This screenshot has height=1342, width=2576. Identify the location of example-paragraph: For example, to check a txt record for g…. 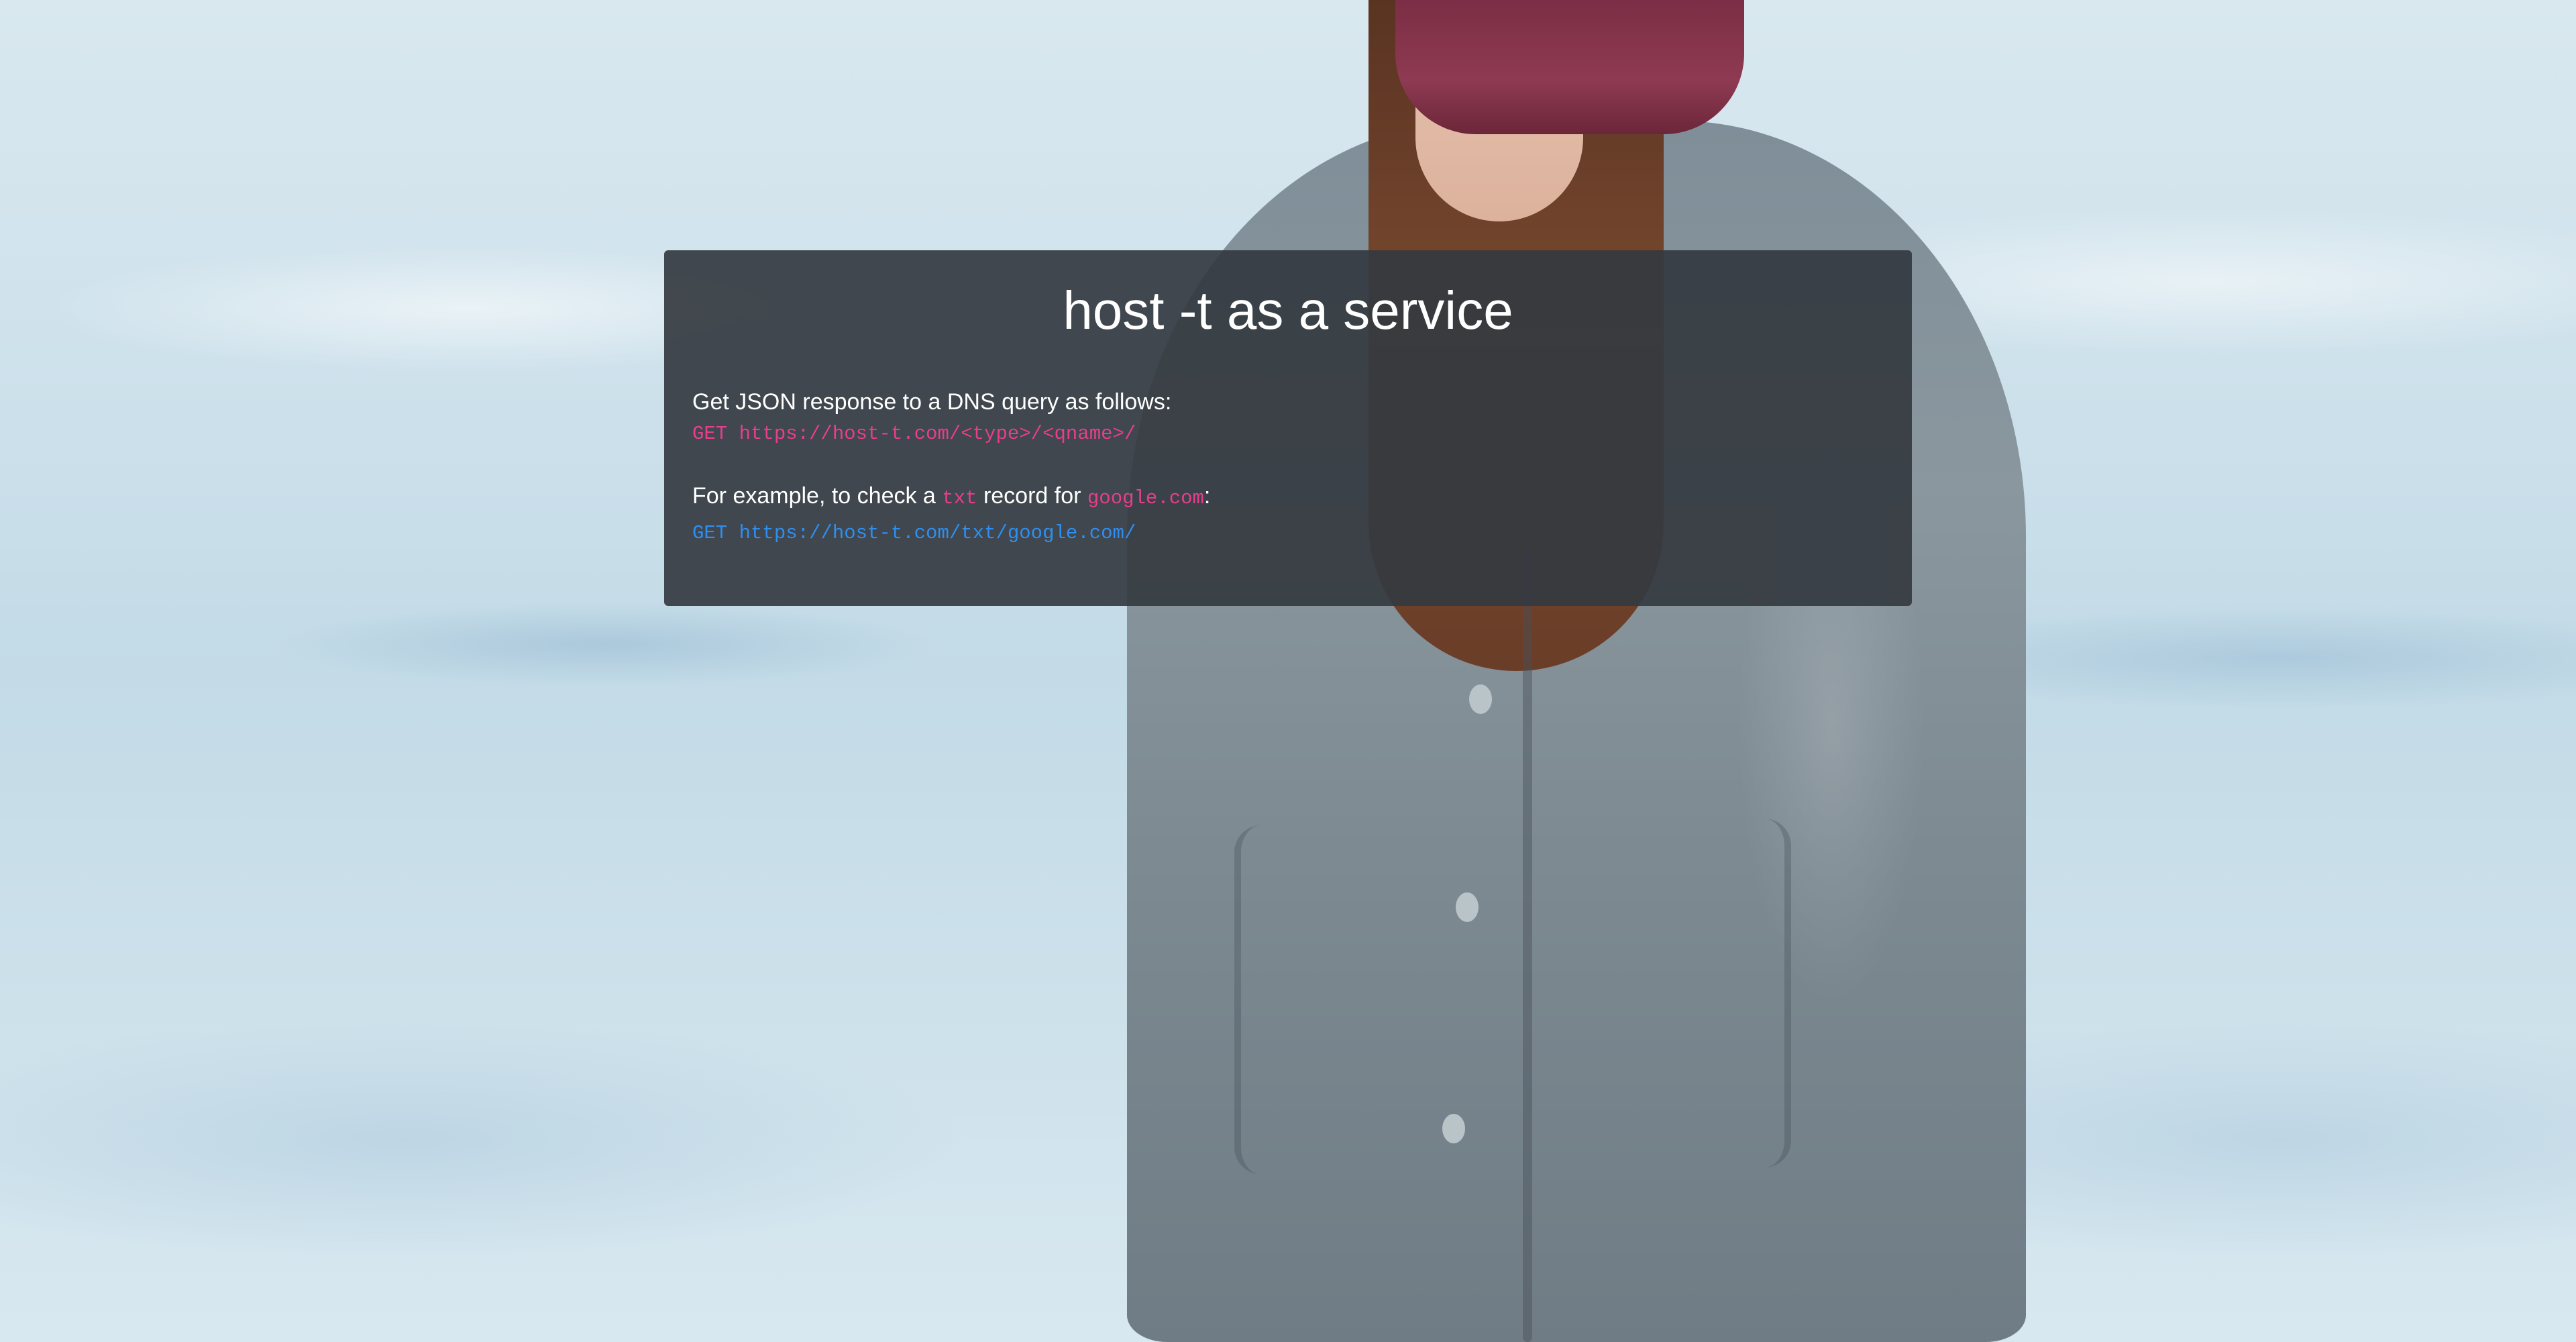
(1288, 515).